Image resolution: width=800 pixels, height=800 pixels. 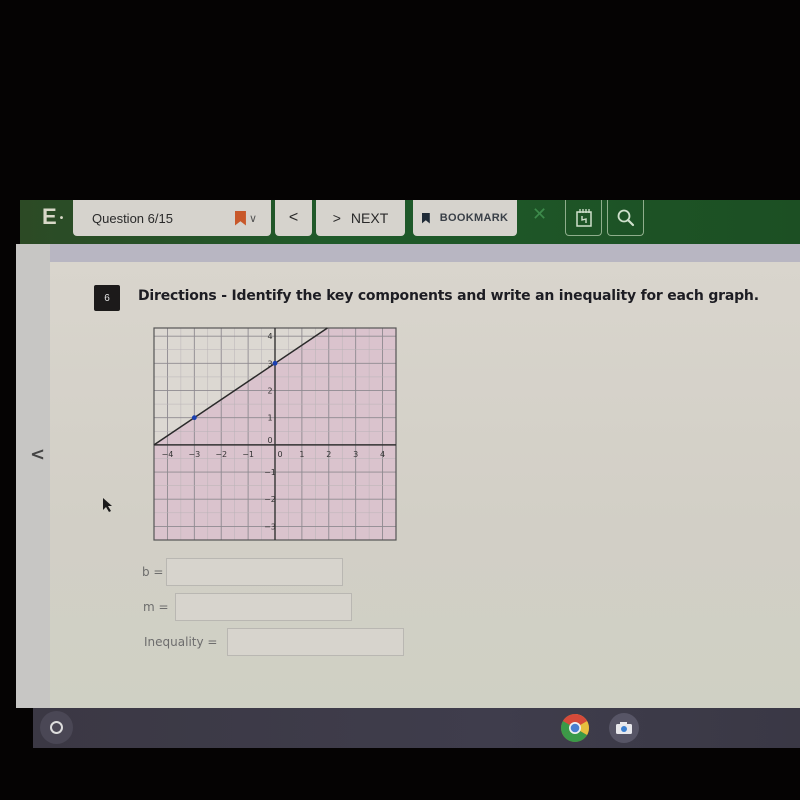 I want to click on next-button: > NEXT, so click(x=360, y=218).